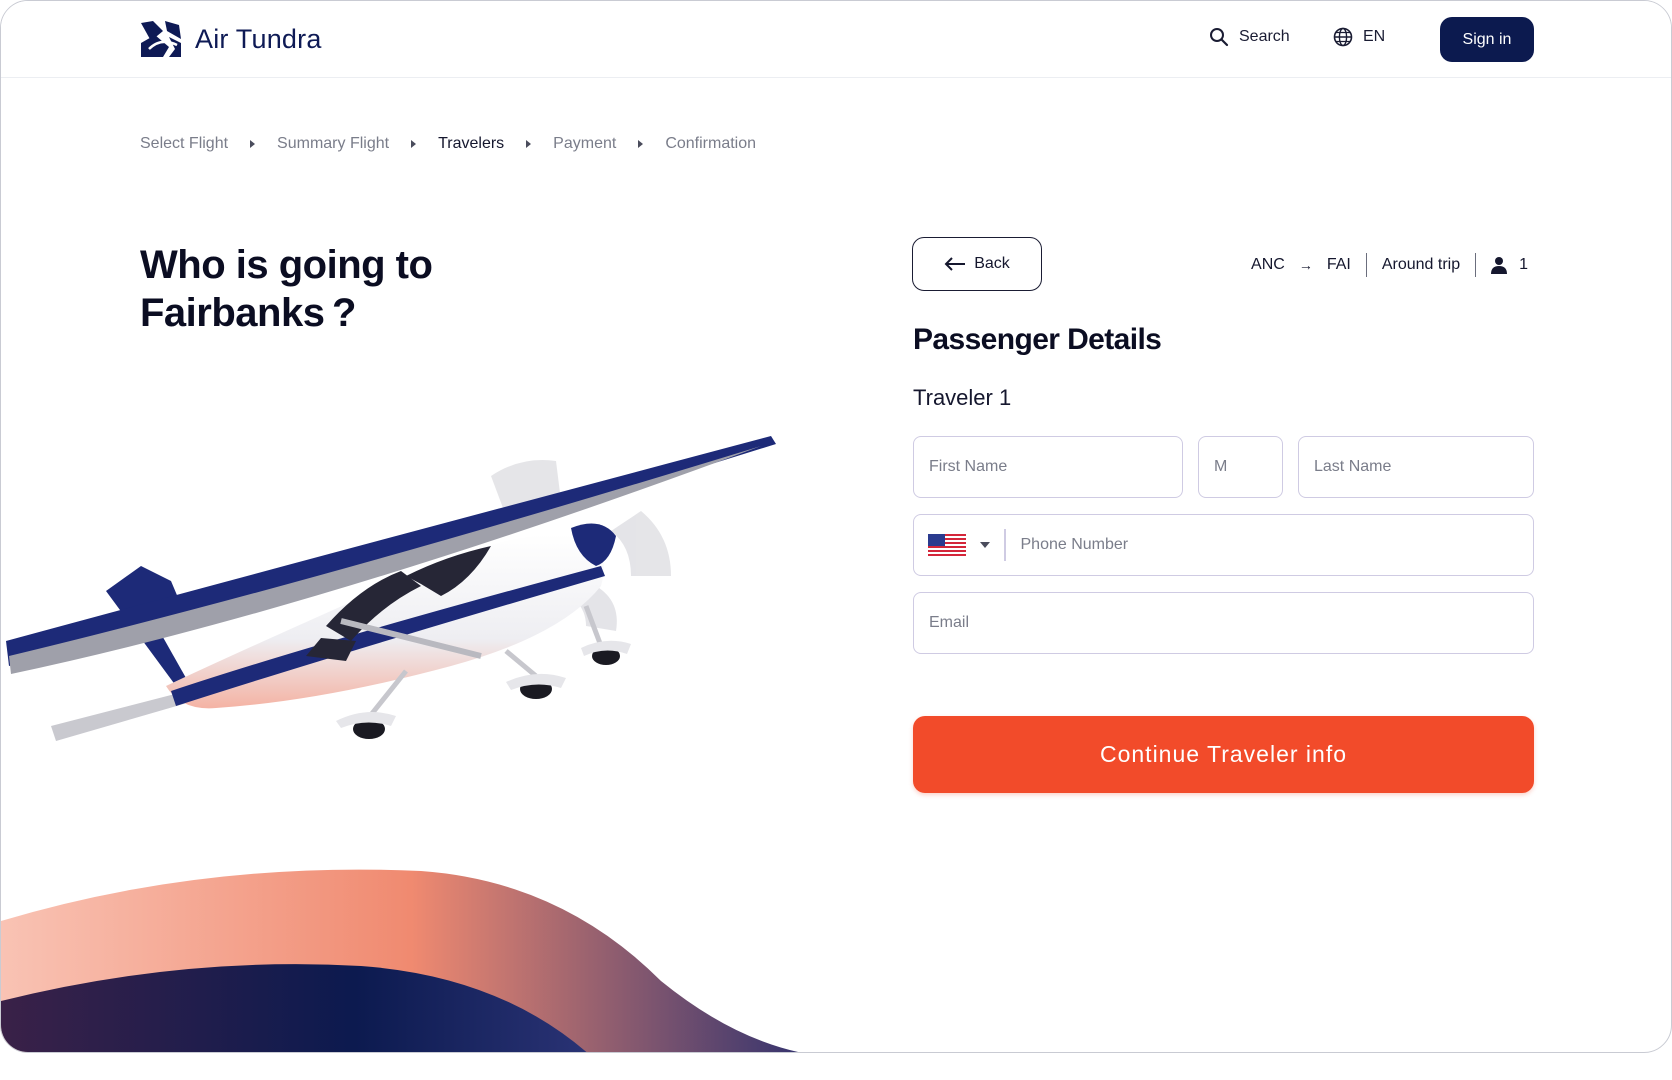  Describe the element at coordinates (985, 545) in the screenshot. I see `chevron-down-icon` at that location.